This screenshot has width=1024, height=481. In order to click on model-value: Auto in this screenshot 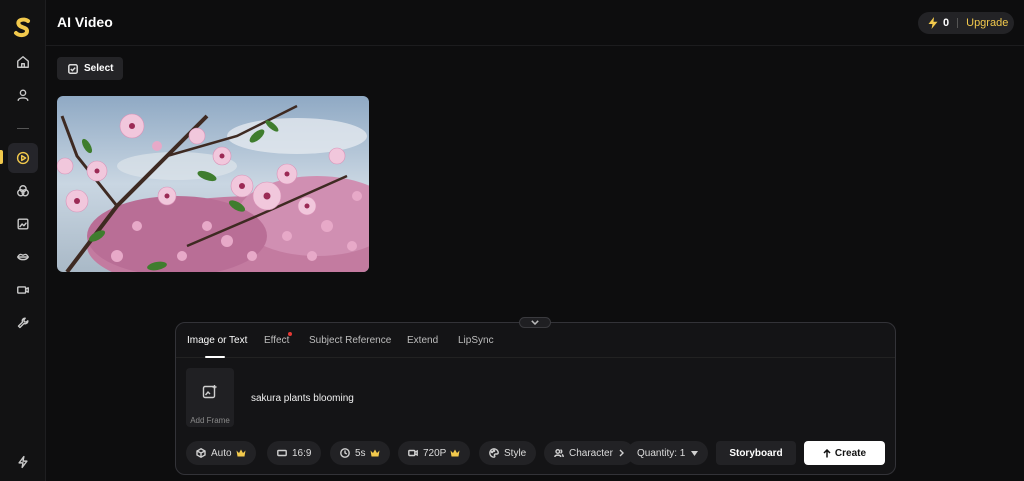, I will do `click(221, 453)`.